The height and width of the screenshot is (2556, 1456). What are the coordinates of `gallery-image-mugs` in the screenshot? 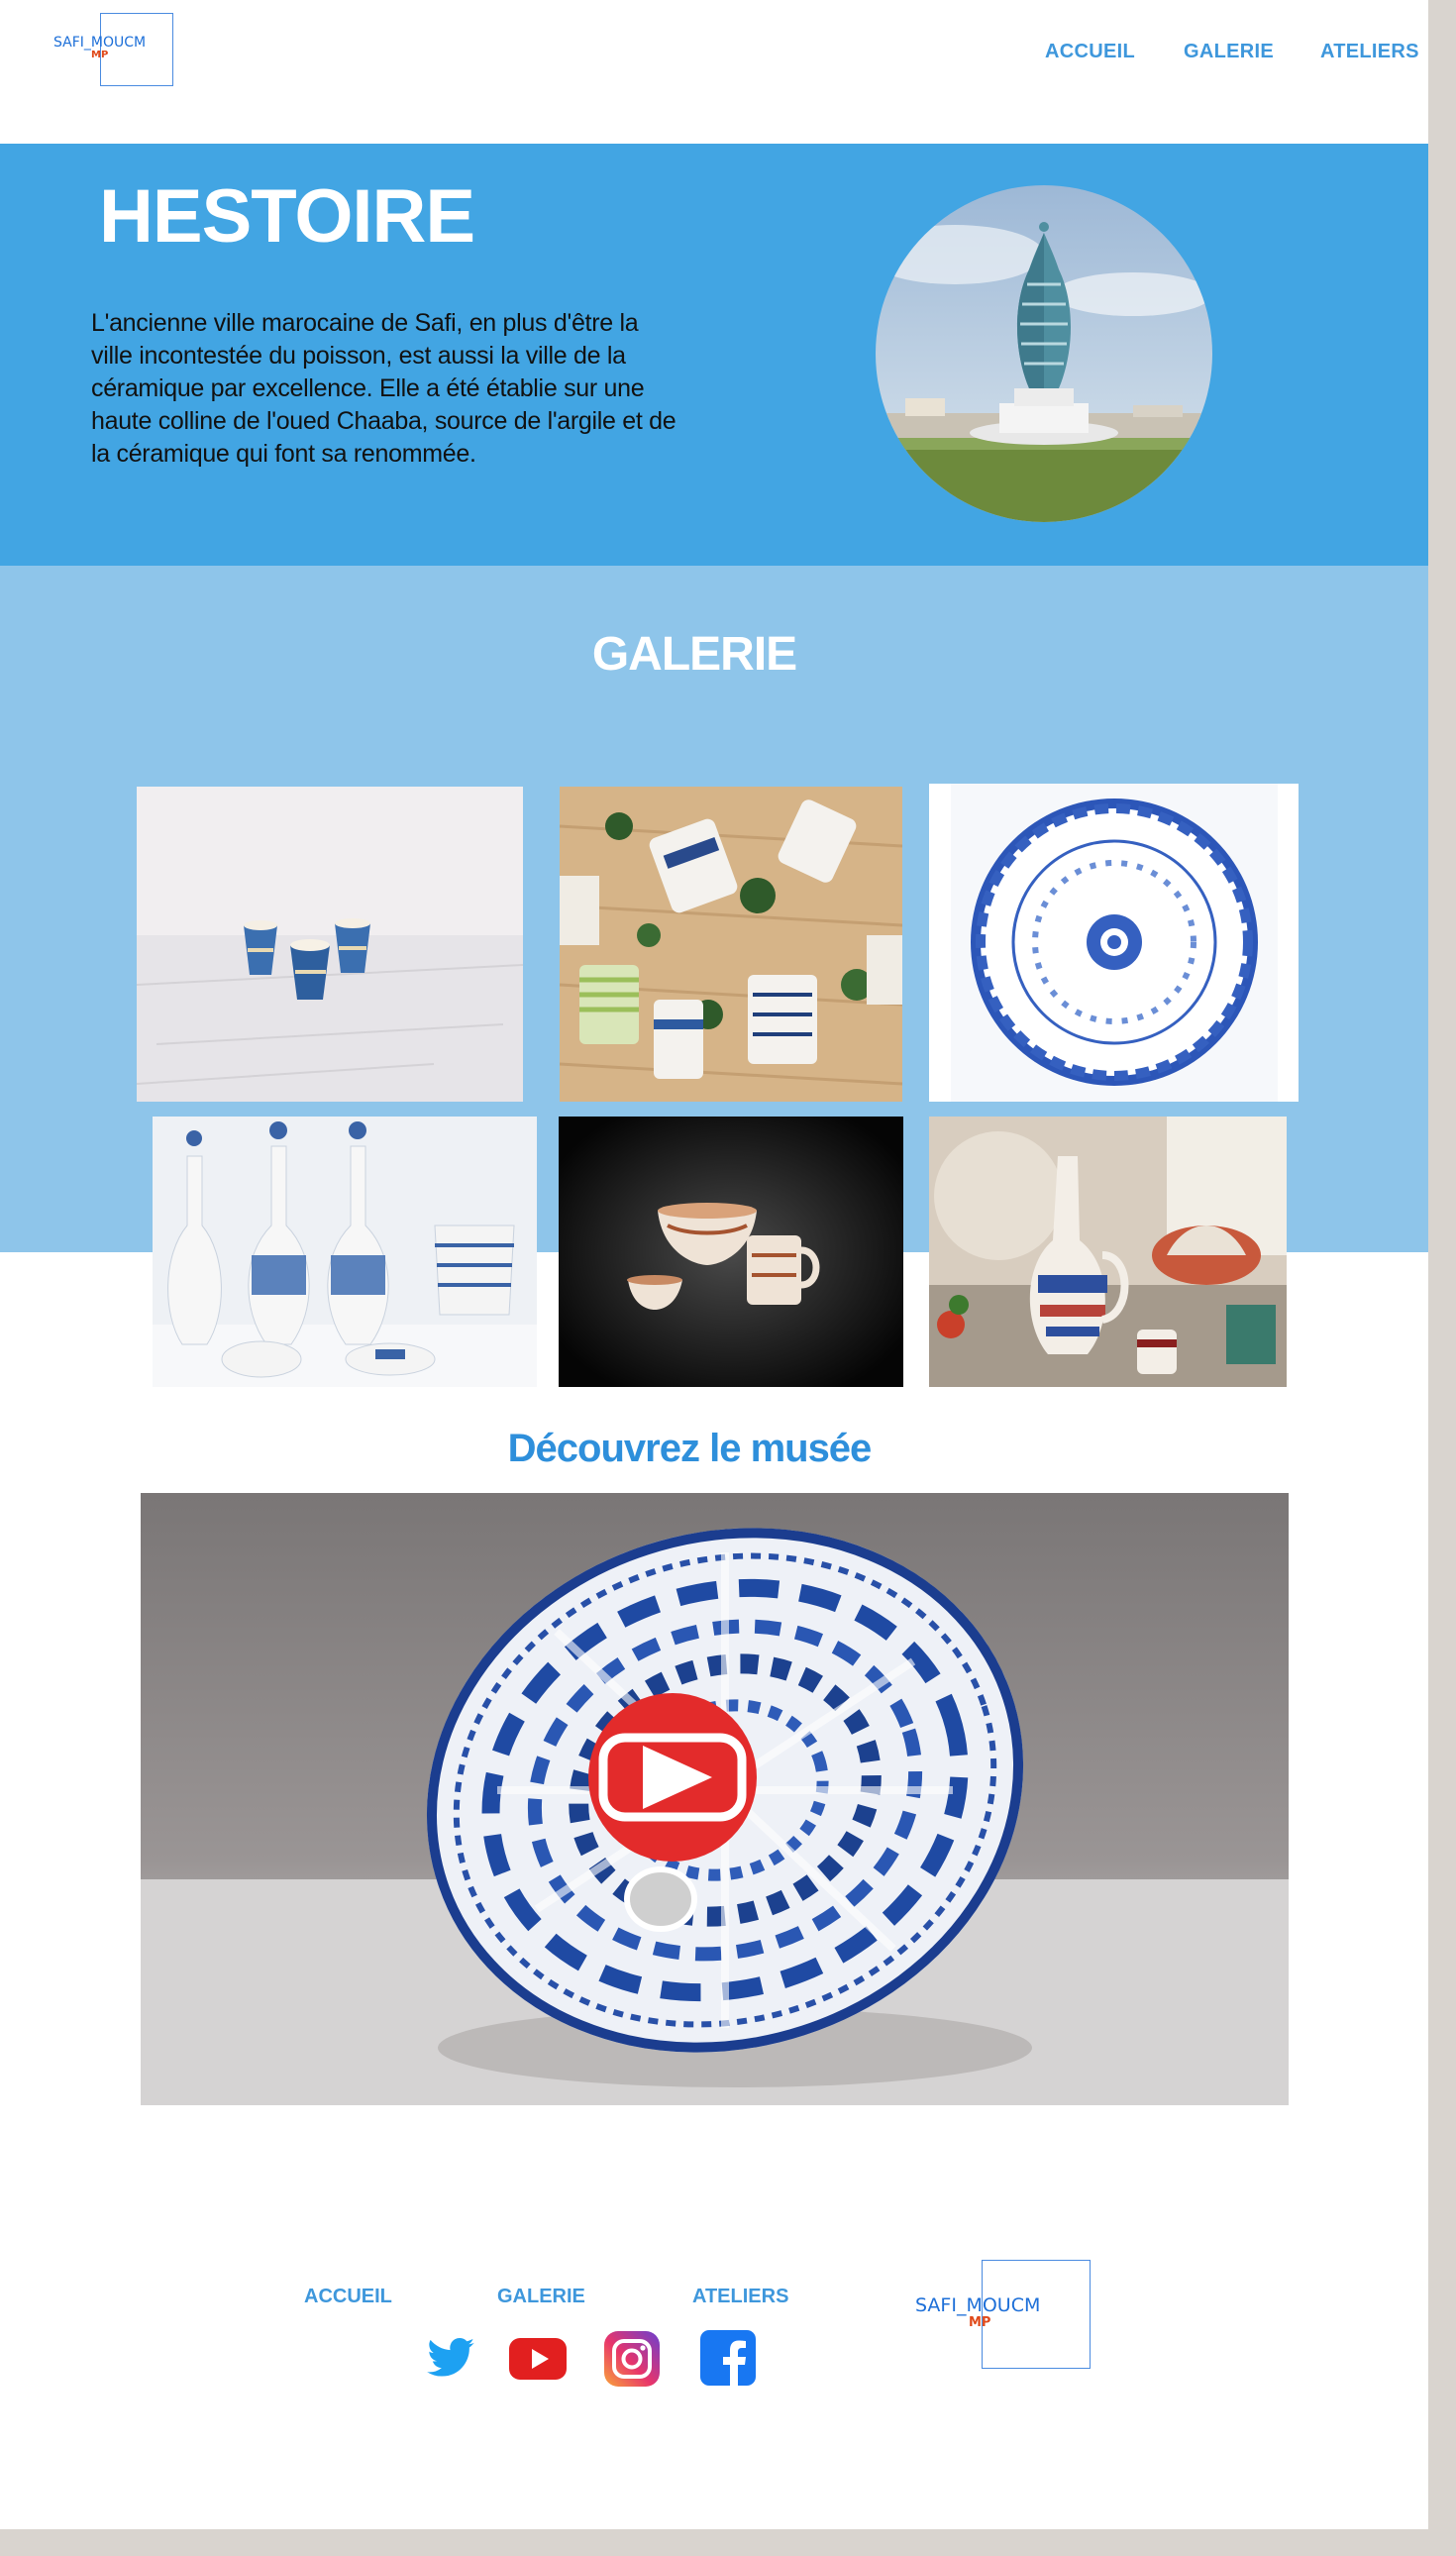 It's located at (731, 944).